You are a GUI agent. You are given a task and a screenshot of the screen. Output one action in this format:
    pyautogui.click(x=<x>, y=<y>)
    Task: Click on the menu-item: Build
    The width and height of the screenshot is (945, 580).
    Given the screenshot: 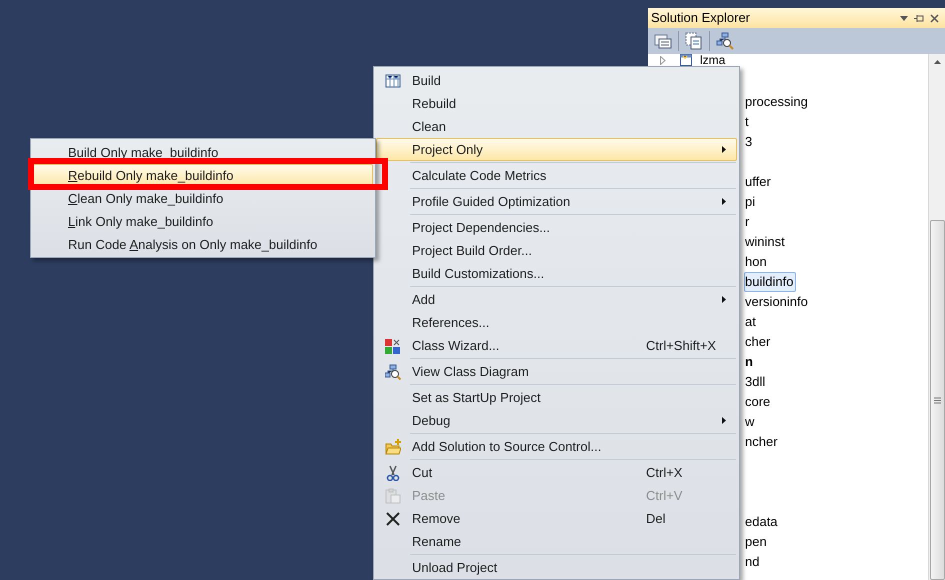 What is the action you would take?
    pyautogui.click(x=556, y=80)
    